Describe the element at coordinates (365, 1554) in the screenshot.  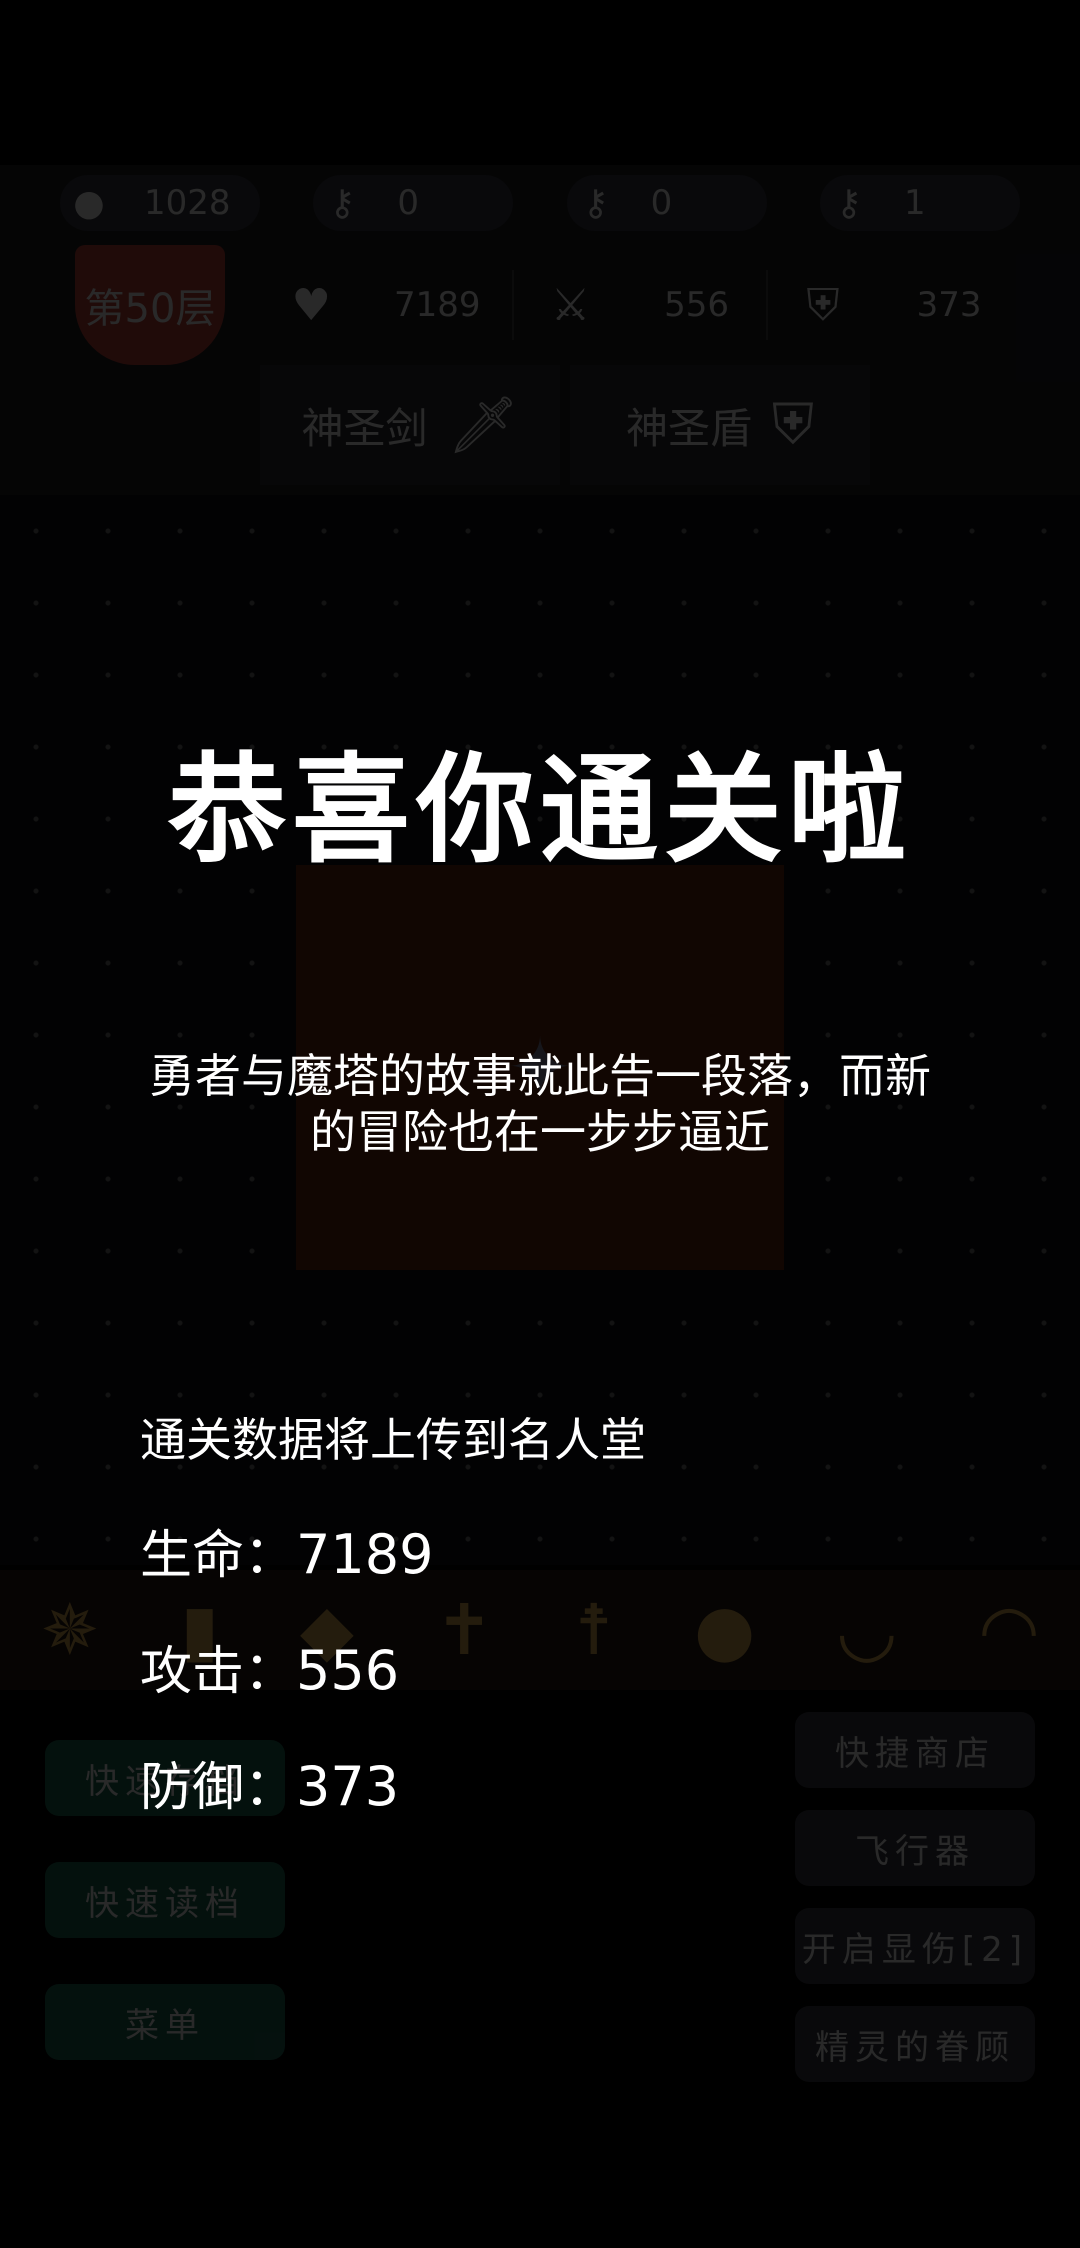
I see `final-hp-value: 7189` at that location.